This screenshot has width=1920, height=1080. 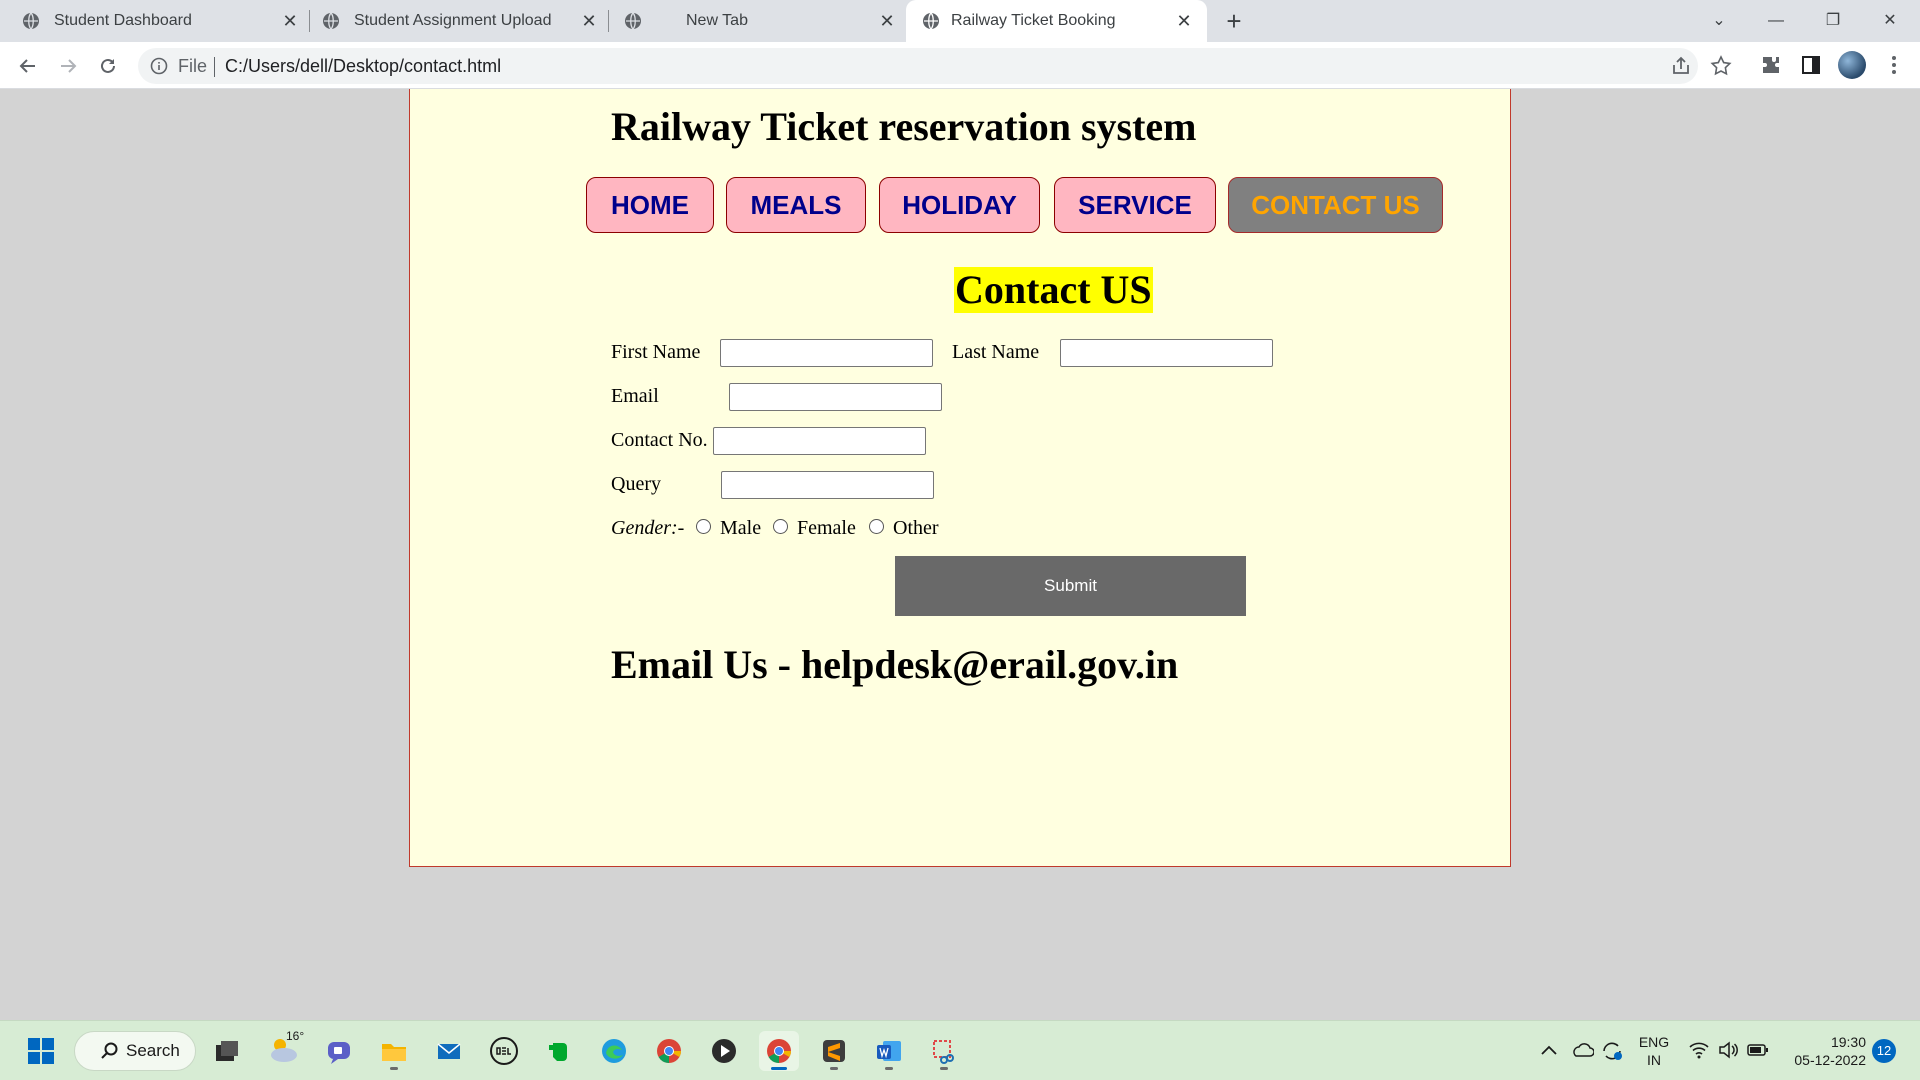 I want to click on gender-other-radio, so click(x=876, y=526).